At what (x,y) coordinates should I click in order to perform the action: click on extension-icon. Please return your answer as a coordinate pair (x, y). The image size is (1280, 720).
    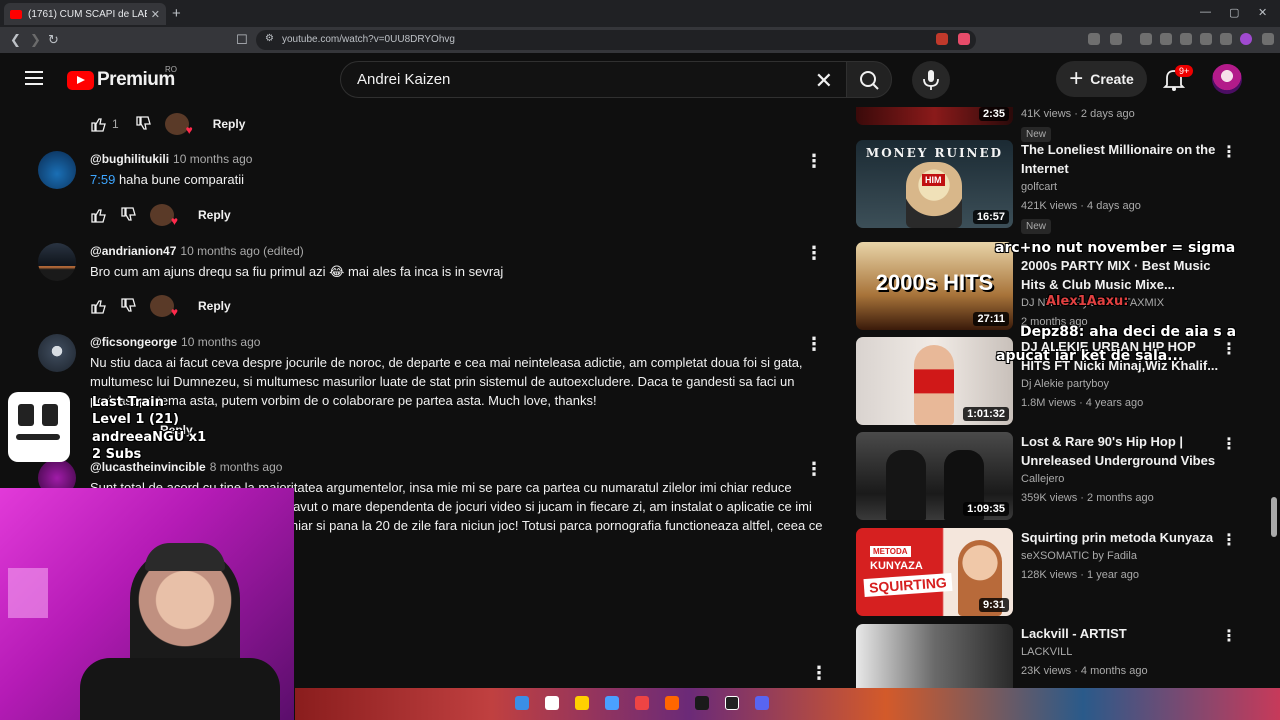
    Looking at the image, I should click on (1116, 39).